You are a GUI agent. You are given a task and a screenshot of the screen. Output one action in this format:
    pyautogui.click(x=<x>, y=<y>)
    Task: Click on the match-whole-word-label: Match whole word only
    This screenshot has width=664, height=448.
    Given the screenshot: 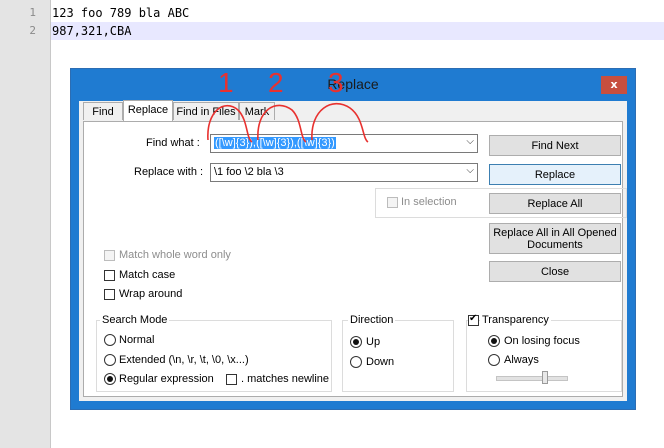 What is the action you would take?
    pyautogui.click(x=175, y=255)
    